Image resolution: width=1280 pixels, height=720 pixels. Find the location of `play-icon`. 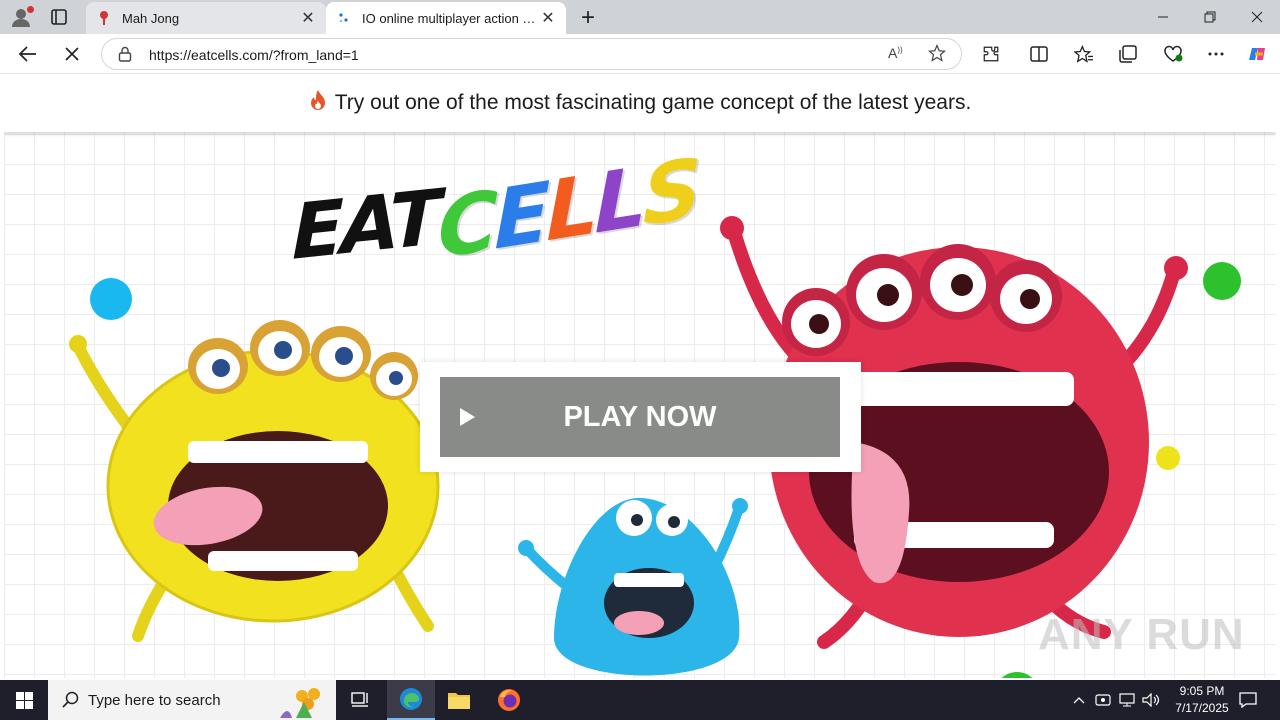

play-icon is located at coordinates (467, 417).